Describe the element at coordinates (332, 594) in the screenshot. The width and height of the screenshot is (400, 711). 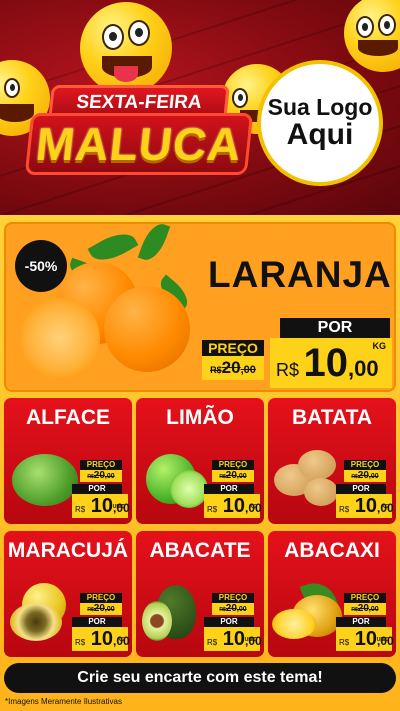
I see `product-card: ABACAXI PREÇO R$20,00 POR R$ 10,00 UNID` at that location.